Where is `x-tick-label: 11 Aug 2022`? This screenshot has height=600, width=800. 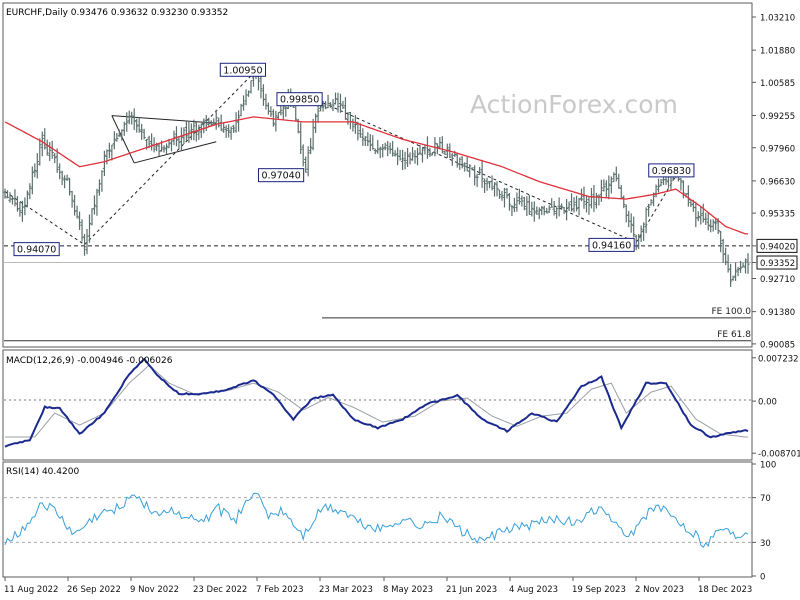 x-tick-label: 11 Aug 2022 is located at coordinates (31, 590).